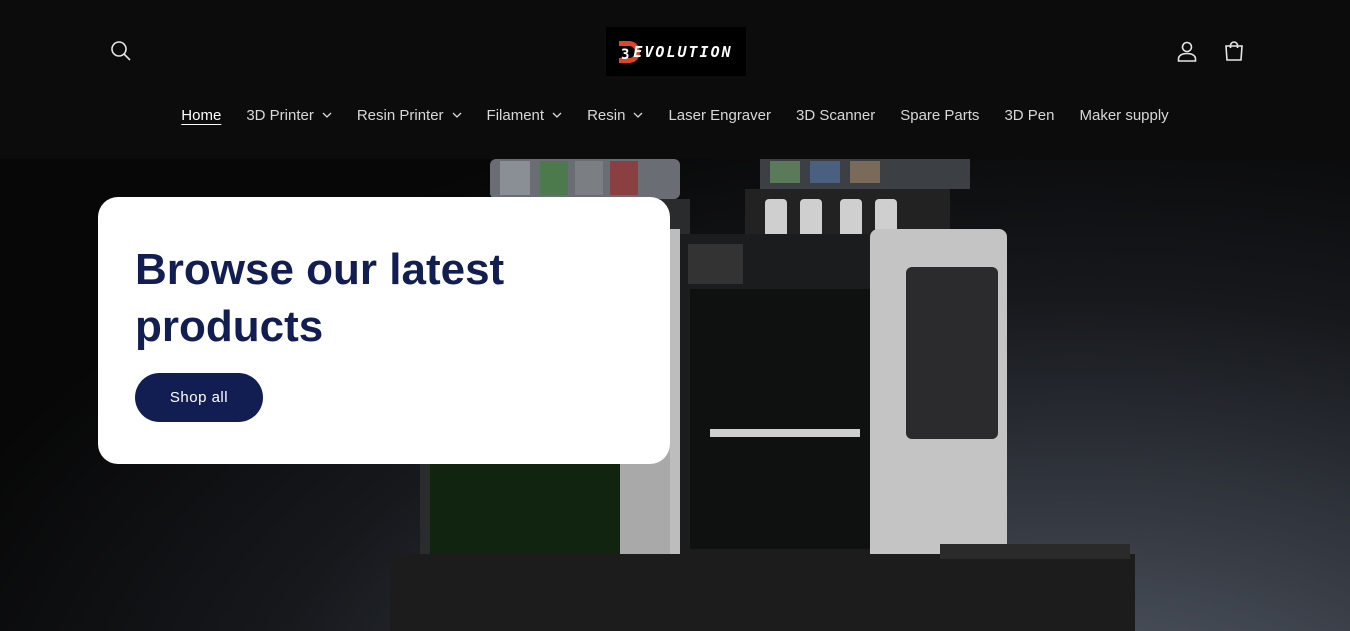  I want to click on shop-all-button: Shop all, so click(199, 397).